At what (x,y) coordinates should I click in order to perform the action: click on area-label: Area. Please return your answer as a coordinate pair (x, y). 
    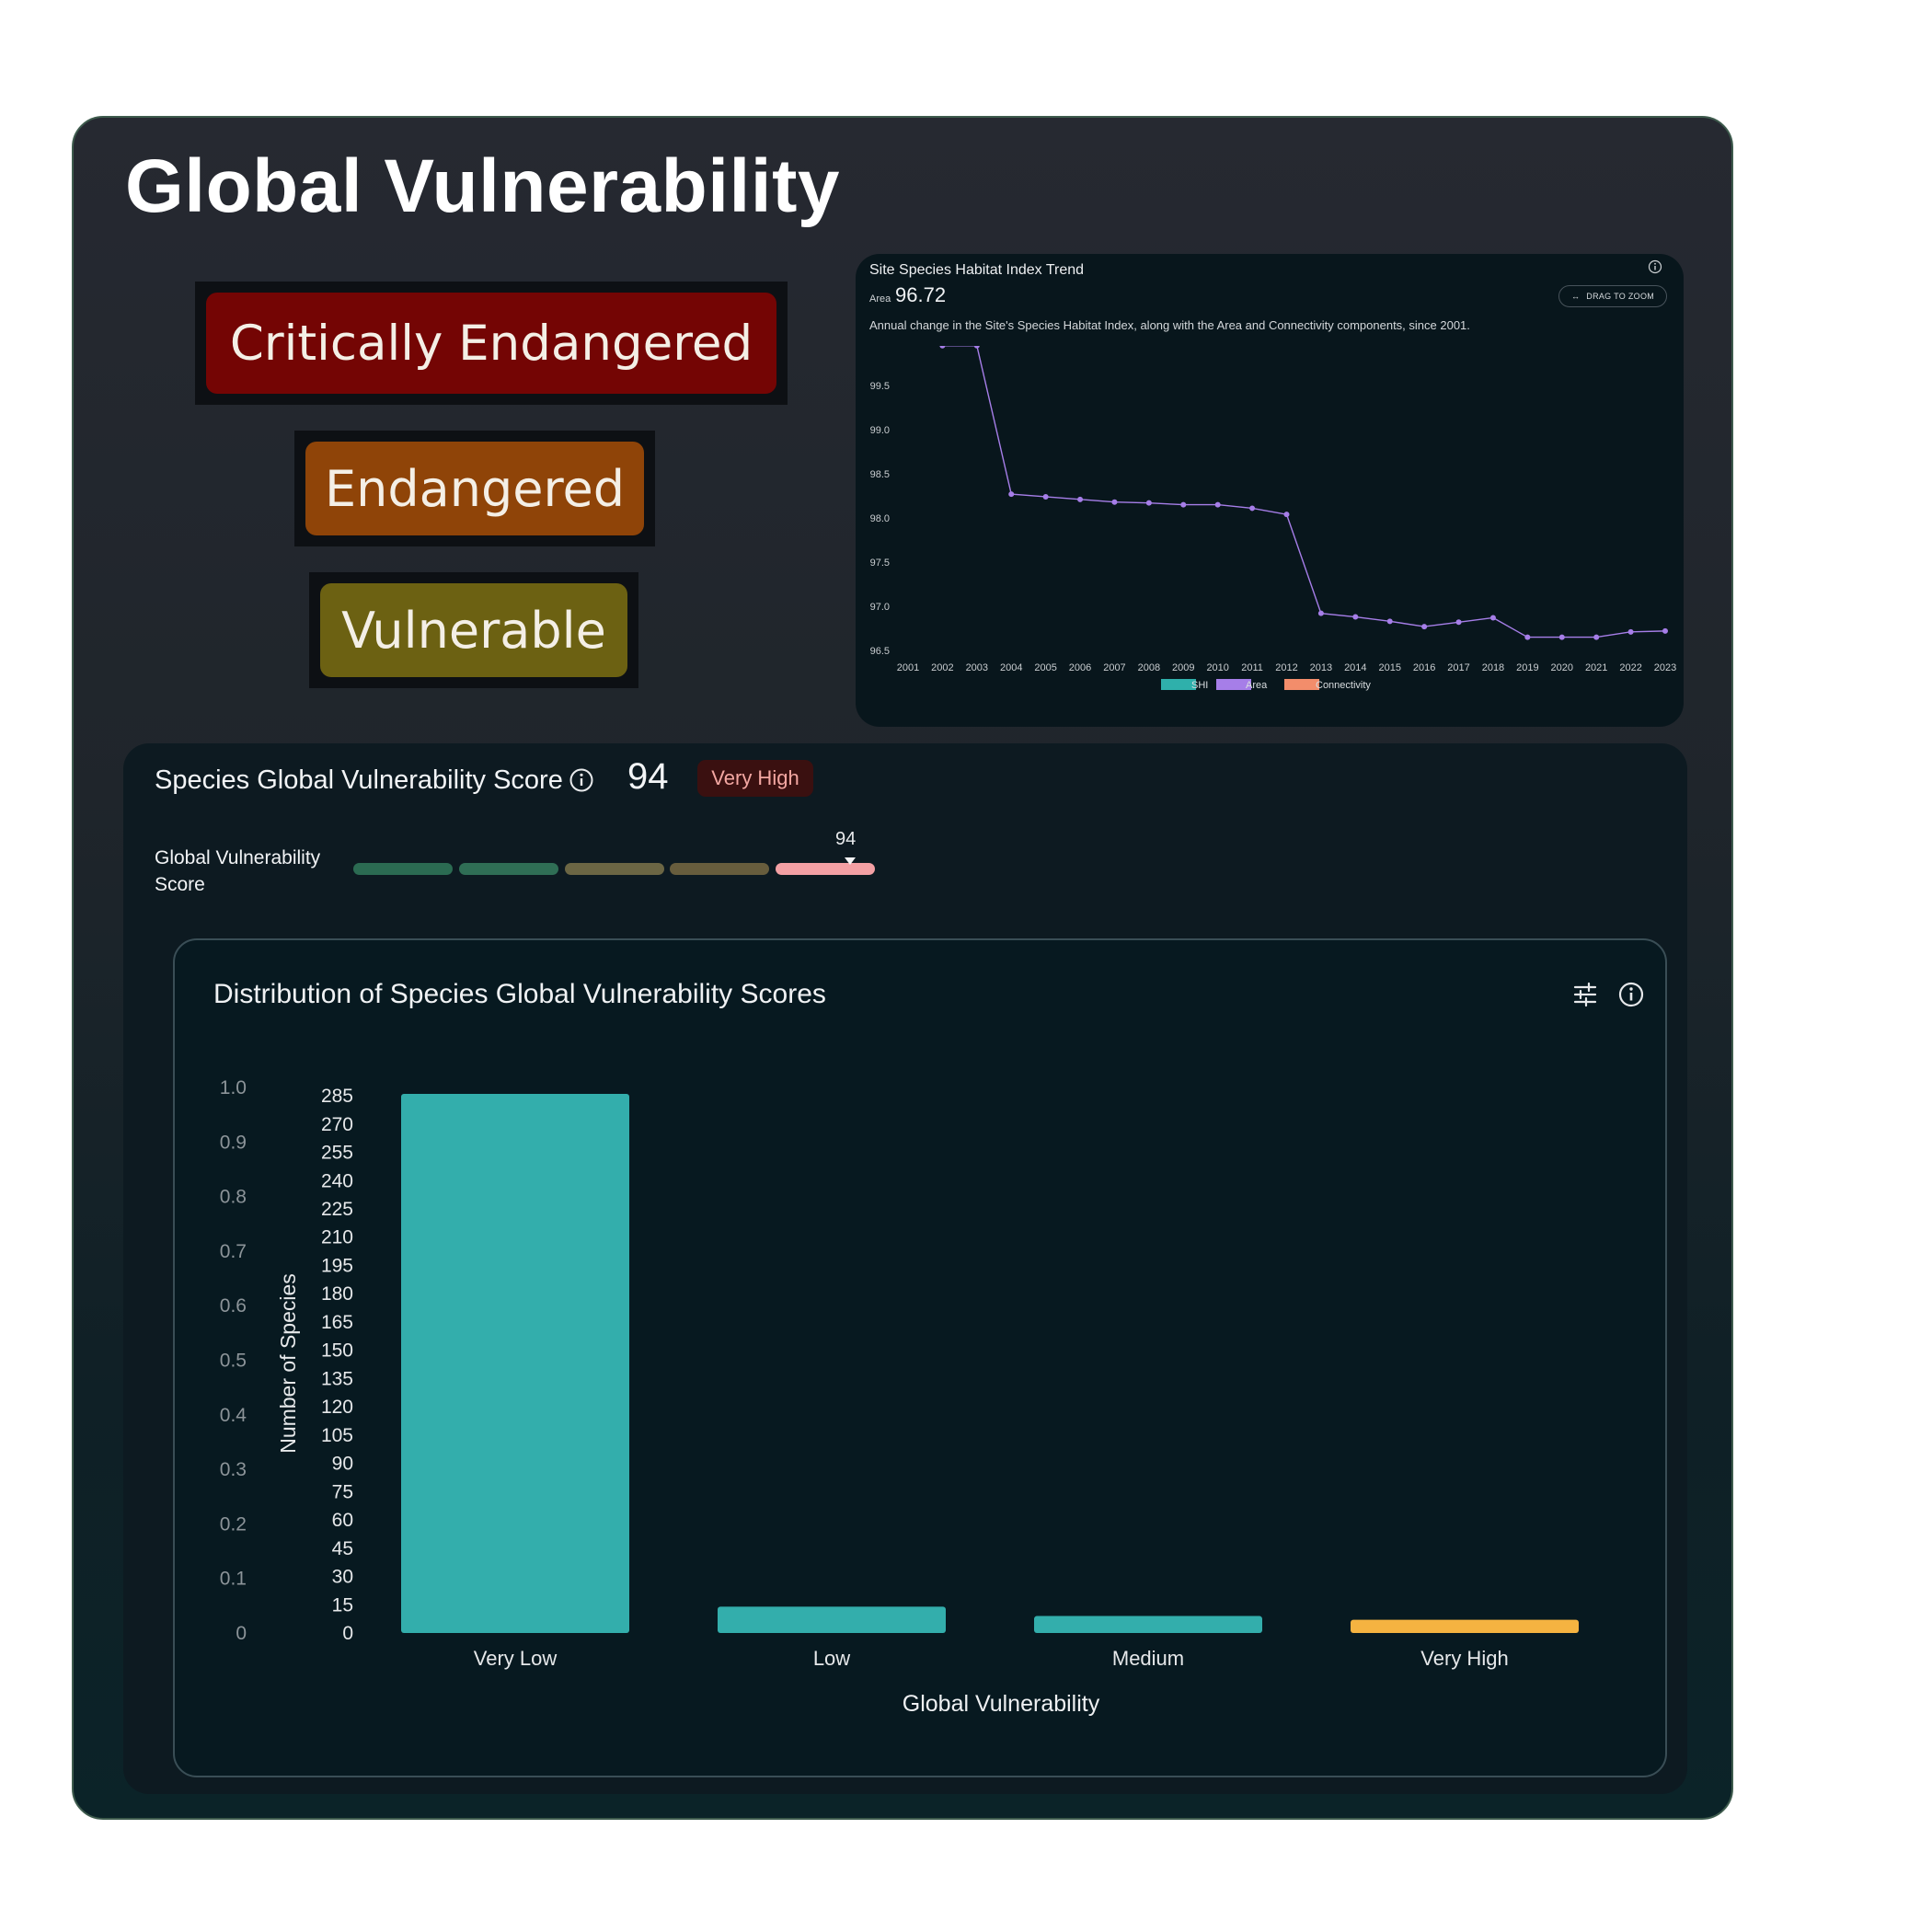
    Looking at the image, I should click on (880, 299).